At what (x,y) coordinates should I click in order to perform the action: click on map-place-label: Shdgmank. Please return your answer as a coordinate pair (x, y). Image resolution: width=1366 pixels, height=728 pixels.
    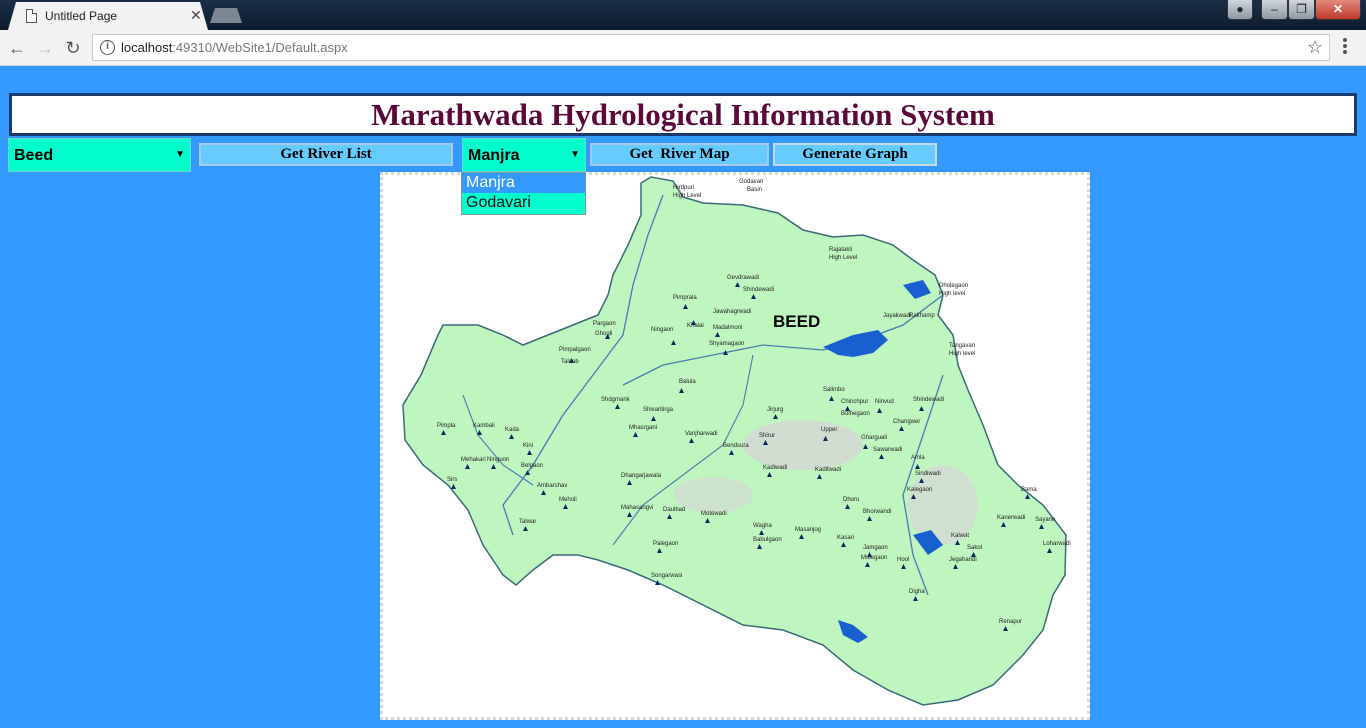
    Looking at the image, I should click on (616, 400).